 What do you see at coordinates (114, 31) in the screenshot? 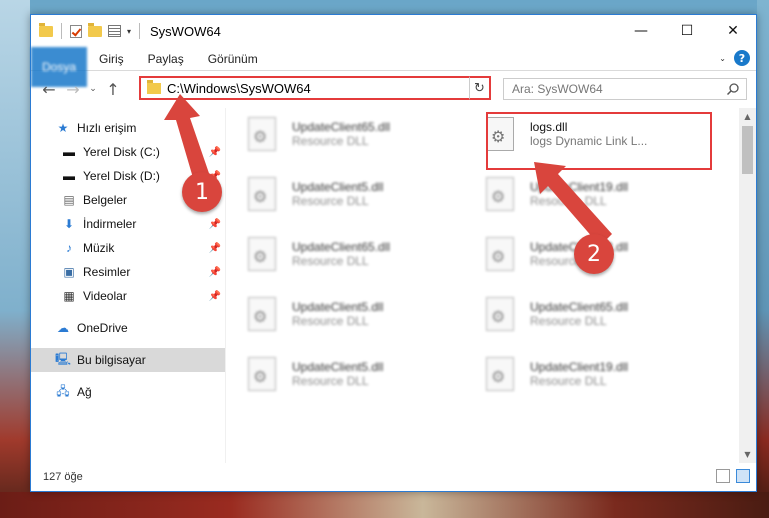
I see `properties-icon` at bounding box center [114, 31].